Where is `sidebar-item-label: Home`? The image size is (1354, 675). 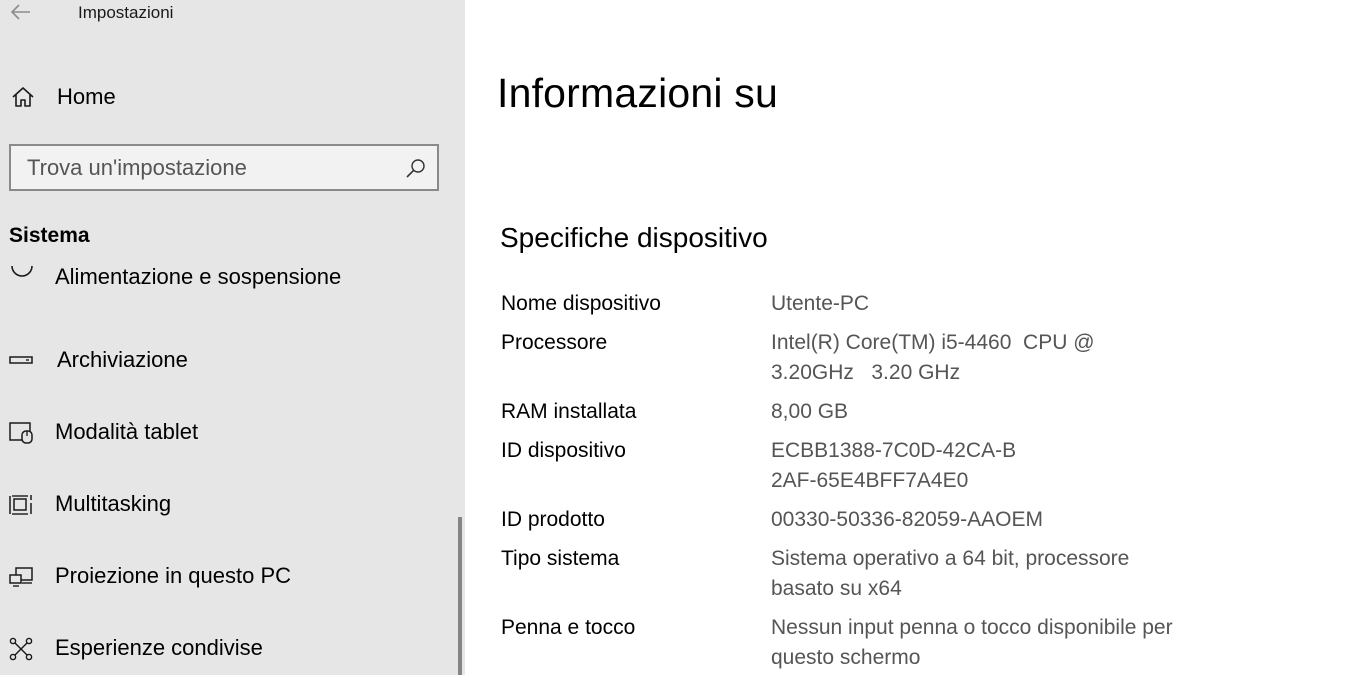 sidebar-item-label: Home is located at coordinates (86, 96).